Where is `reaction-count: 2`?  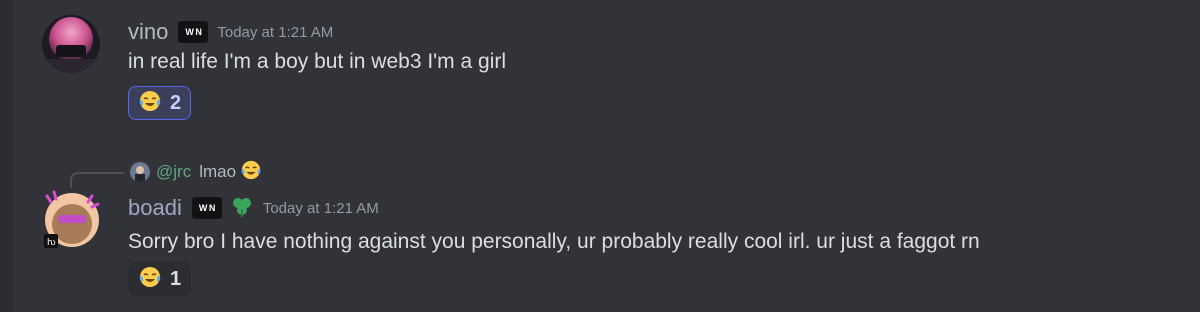
reaction-count: 2 is located at coordinates (176, 102).